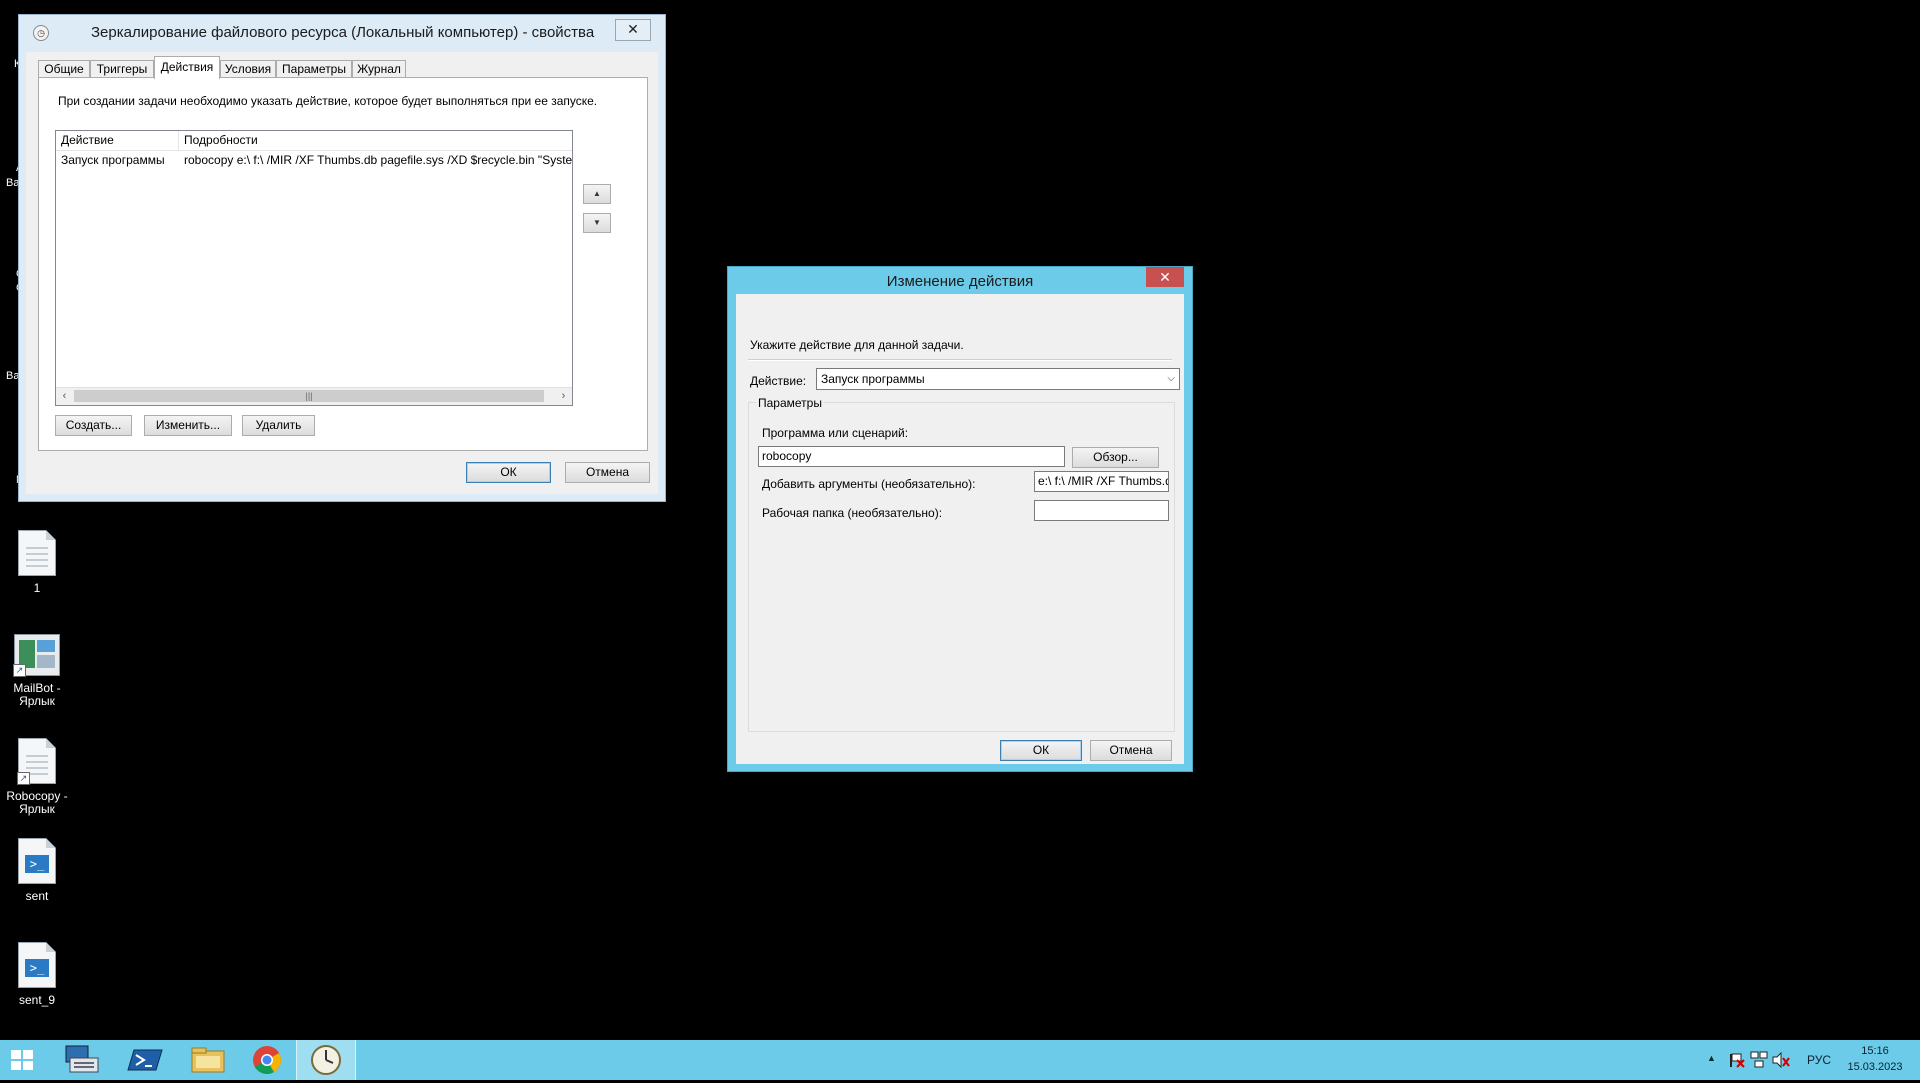  Describe the element at coordinates (1171, 378) in the screenshot. I see `chevron-down-icon: ⌵` at that location.